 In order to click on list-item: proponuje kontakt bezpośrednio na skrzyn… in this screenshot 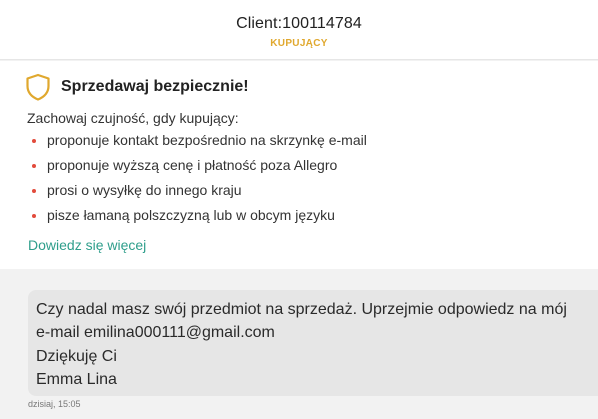, I will do `click(199, 140)`.